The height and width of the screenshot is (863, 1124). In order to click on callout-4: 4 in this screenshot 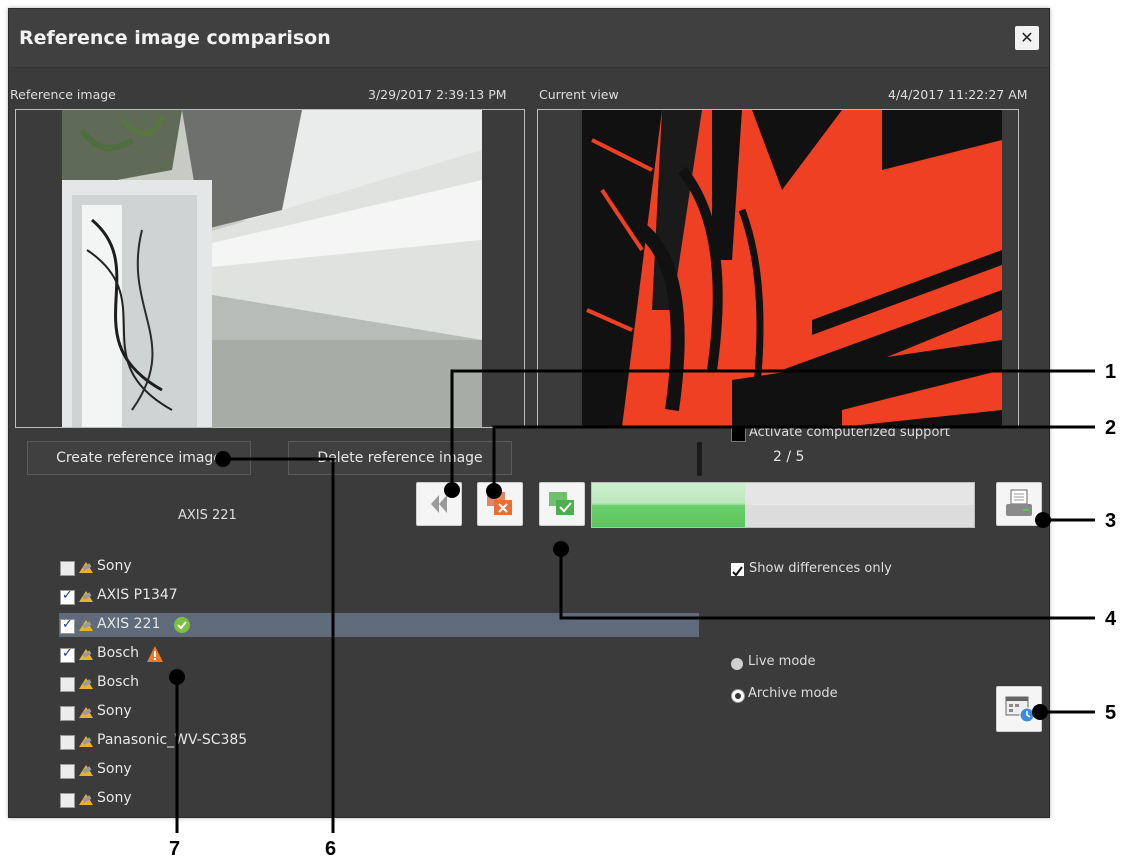, I will do `click(1111, 619)`.